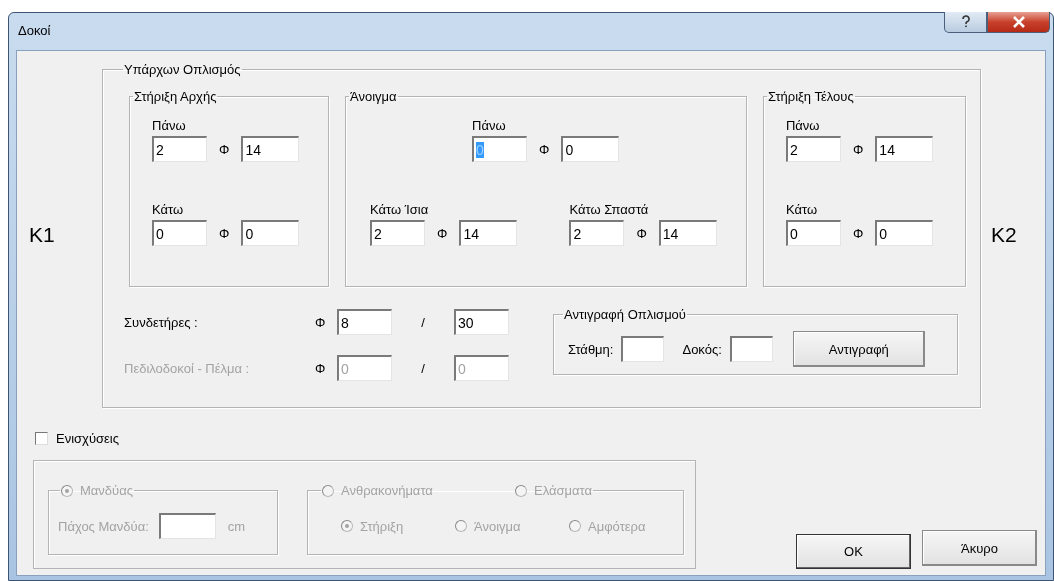 This screenshot has height=581, width=1054. Describe the element at coordinates (609, 209) in the screenshot. I see `field-label: Κάτω Σπαστά` at that location.